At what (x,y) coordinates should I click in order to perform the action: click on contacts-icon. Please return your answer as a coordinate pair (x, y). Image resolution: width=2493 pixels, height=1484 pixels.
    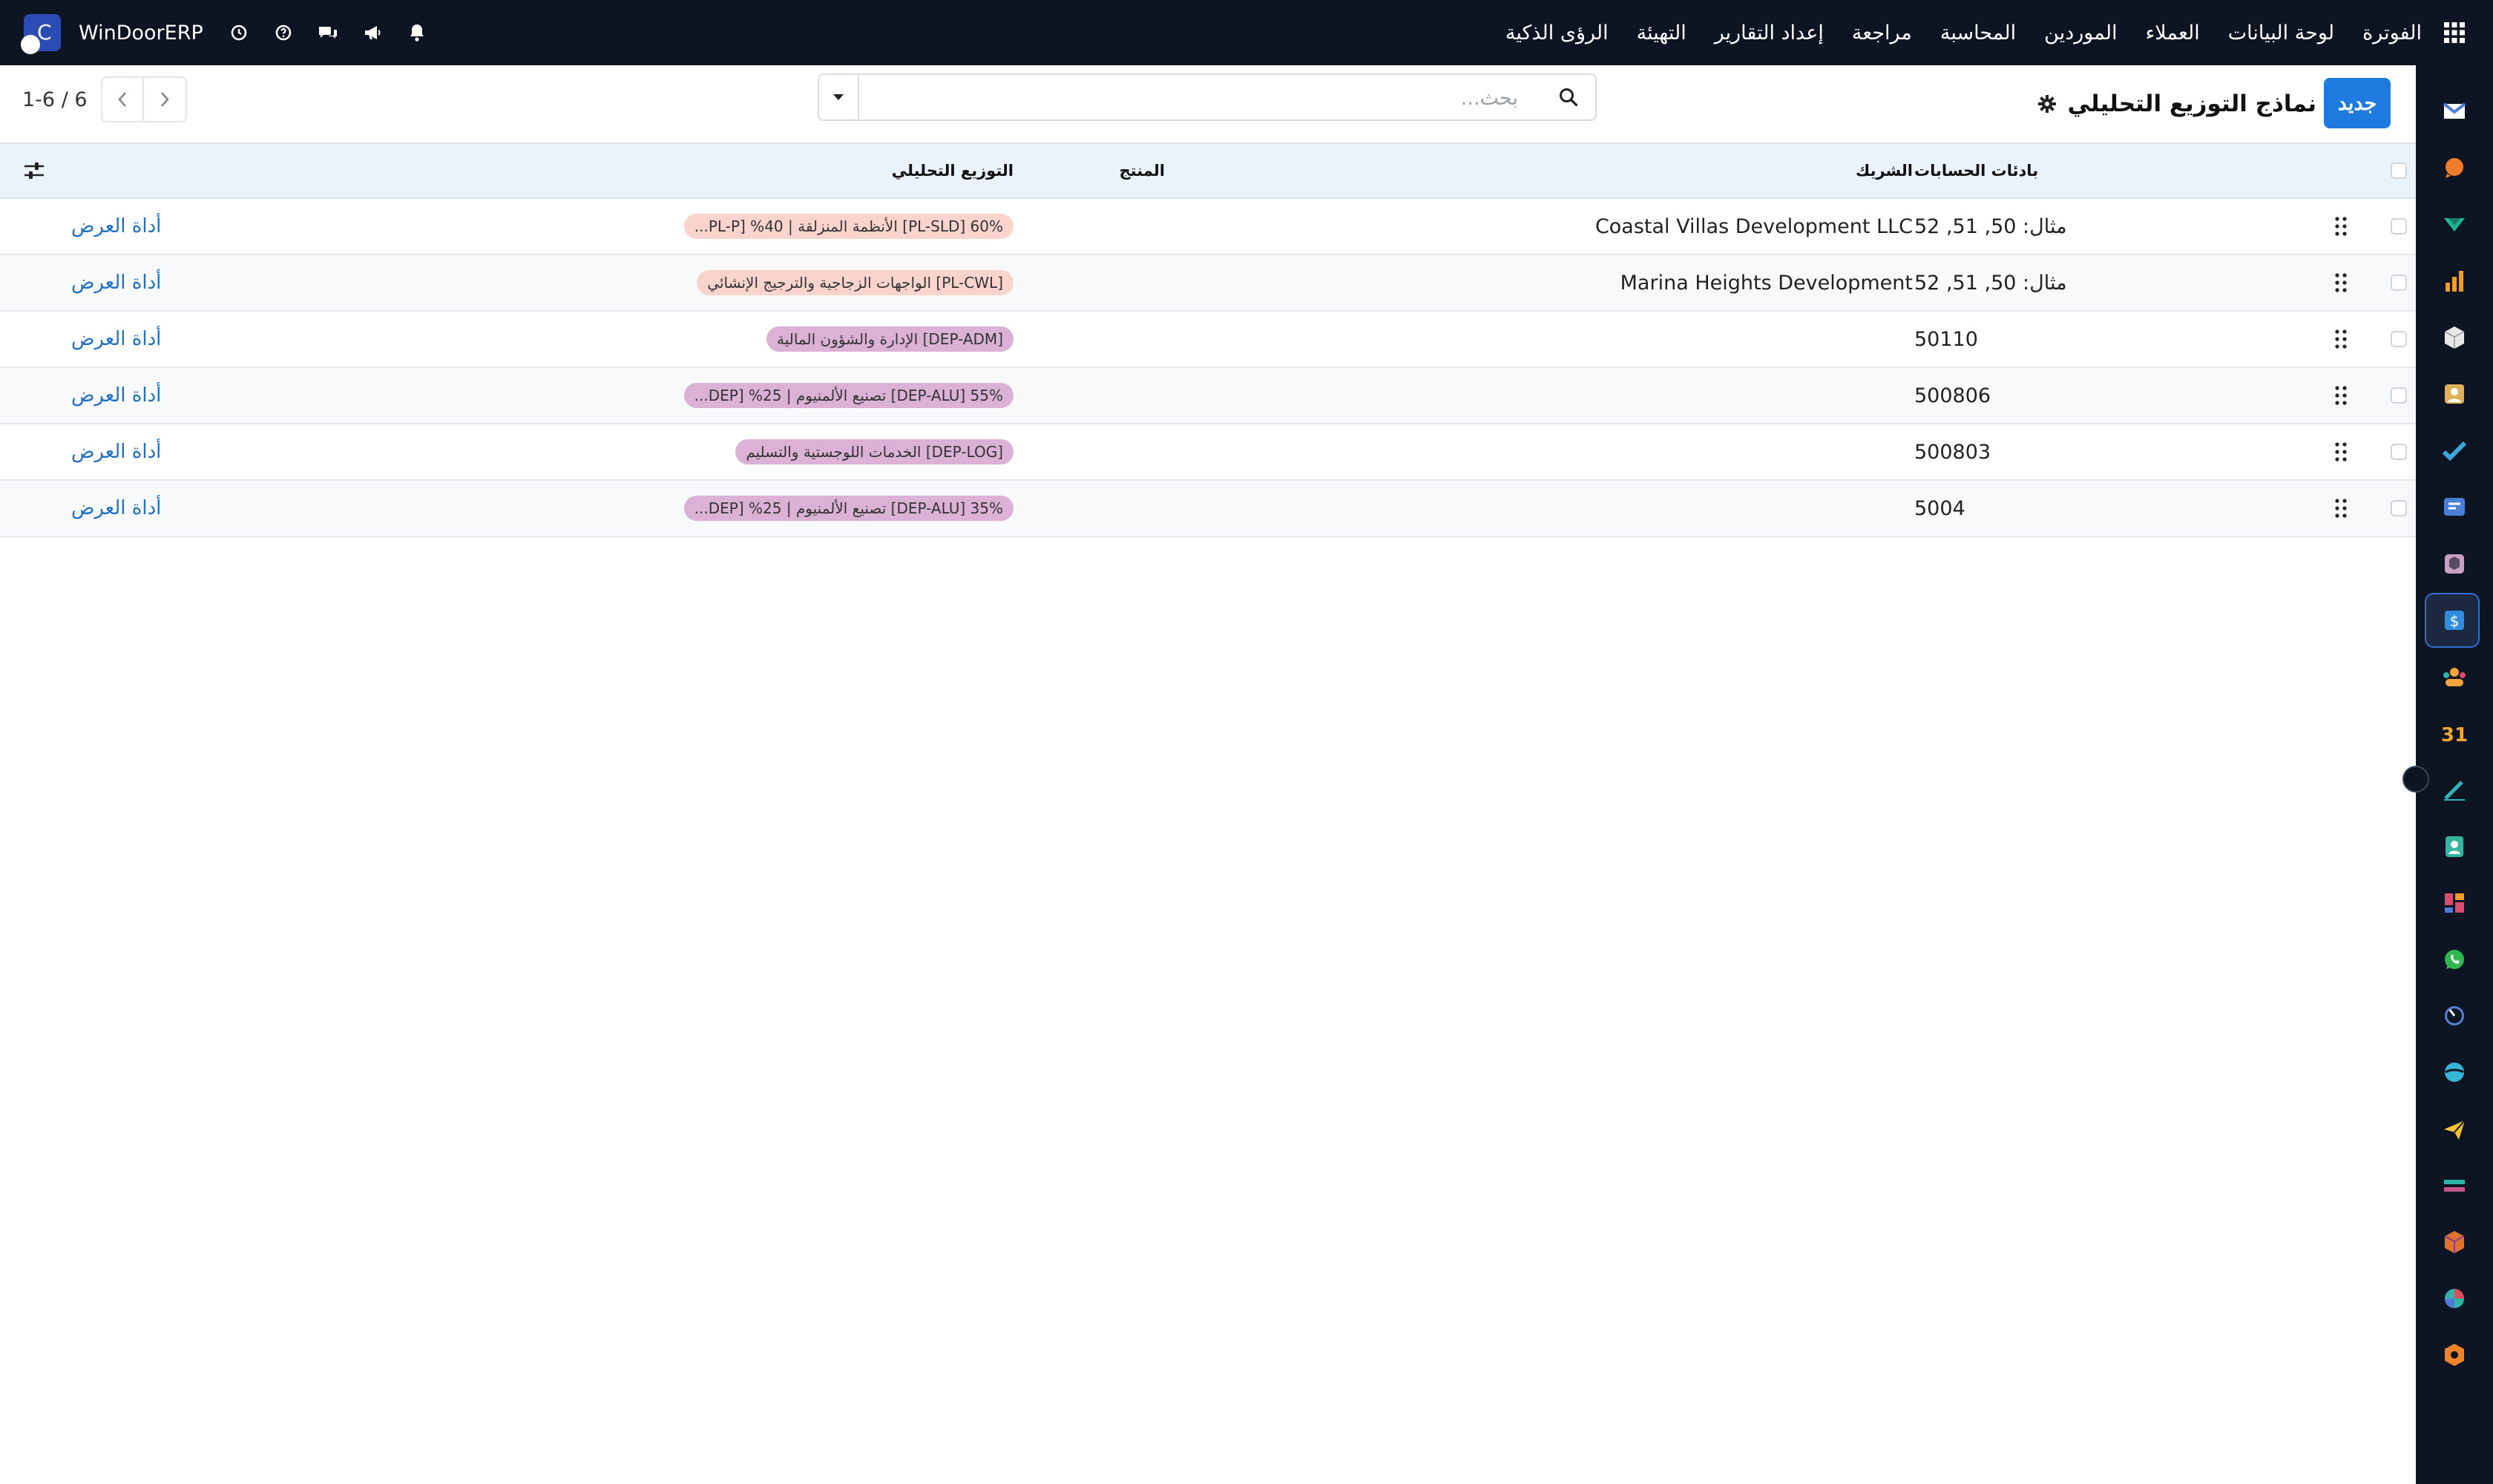
    Looking at the image, I should click on (2454, 846).